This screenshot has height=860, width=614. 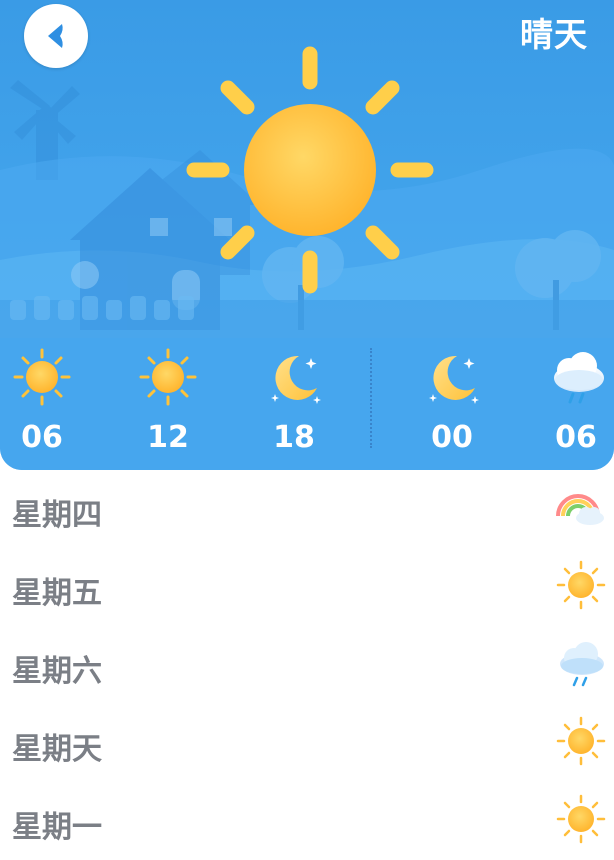 I want to click on hour-time: 12, so click(x=168, y=437).